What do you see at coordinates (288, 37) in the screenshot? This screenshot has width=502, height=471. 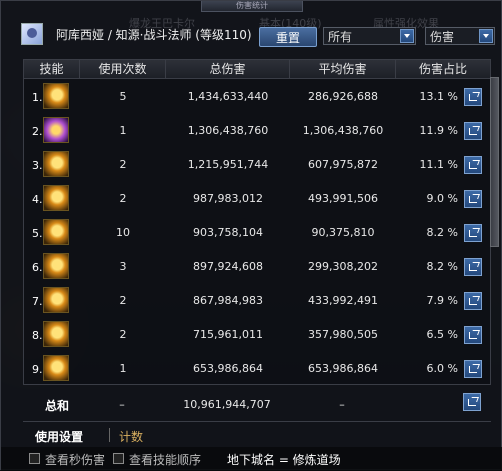 I see `reset-button: 重置` at bounding box center [288, 37].